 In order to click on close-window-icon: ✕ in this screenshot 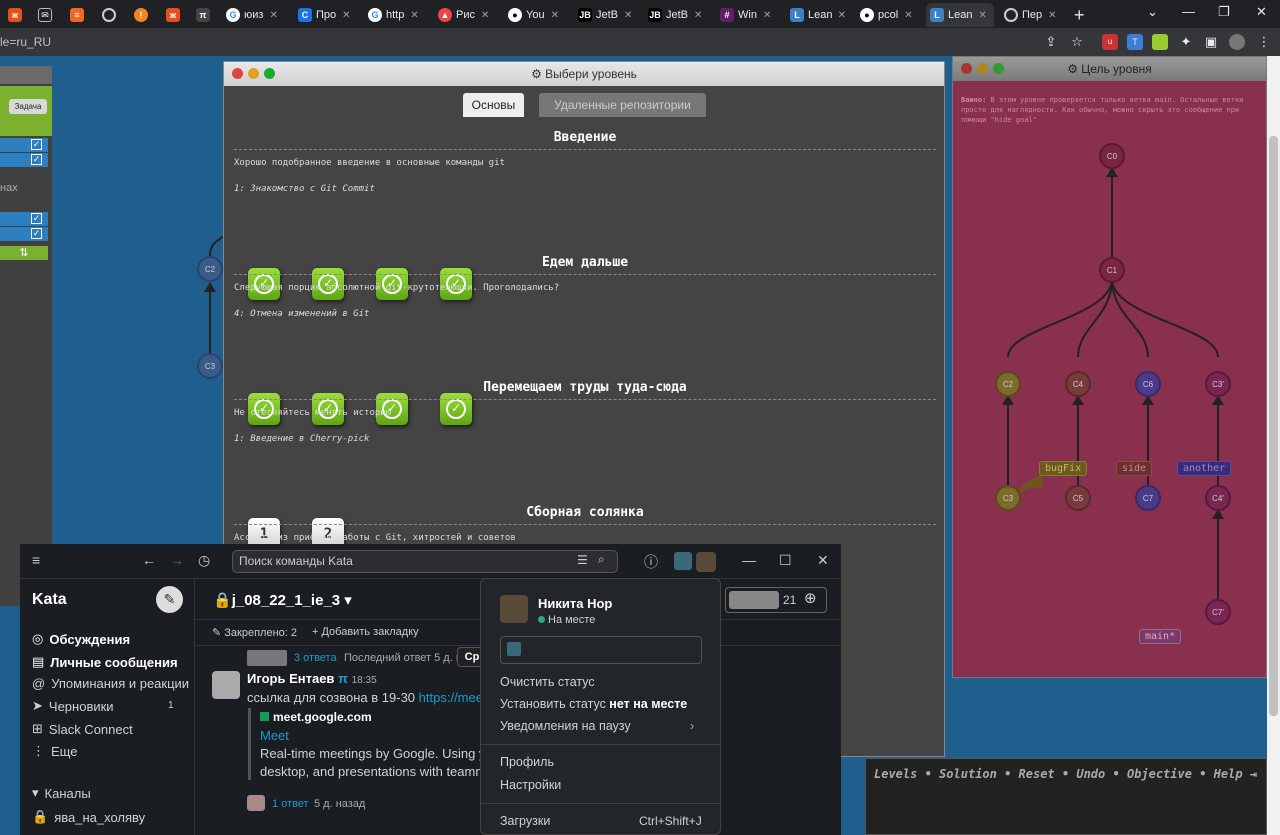, I will do `click(1261, 12)`.